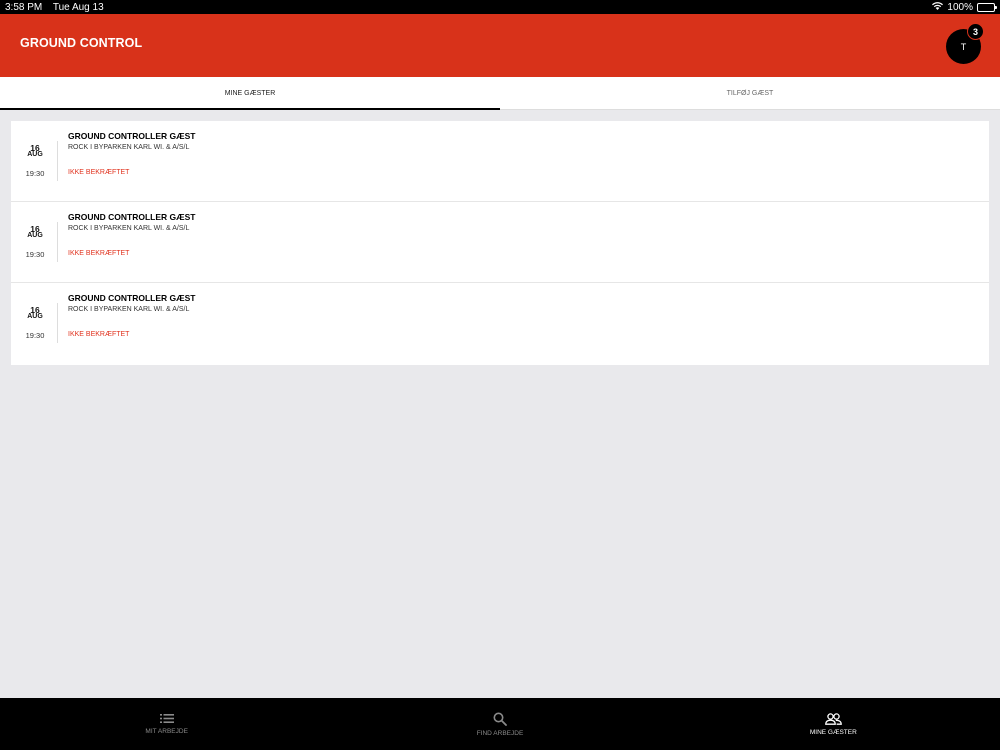 The width and height of the screenshot is (1000, 750). What do you see at coordinates (960, 7) in the screenshot?
I see `battery-percent: 100%` at bounding box center [960, 7].